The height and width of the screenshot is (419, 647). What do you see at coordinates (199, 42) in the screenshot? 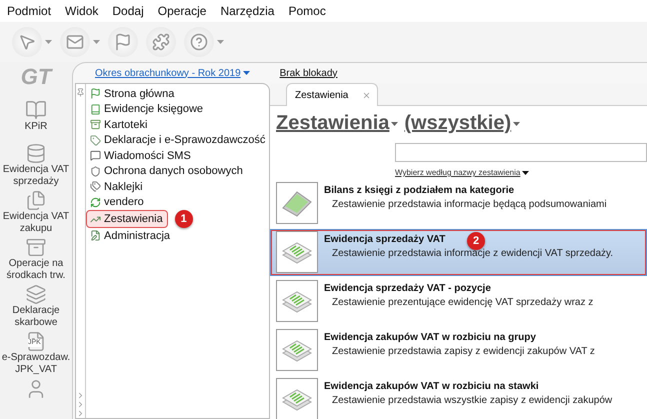
I see `help-icon` at bounding box center [199, 42].